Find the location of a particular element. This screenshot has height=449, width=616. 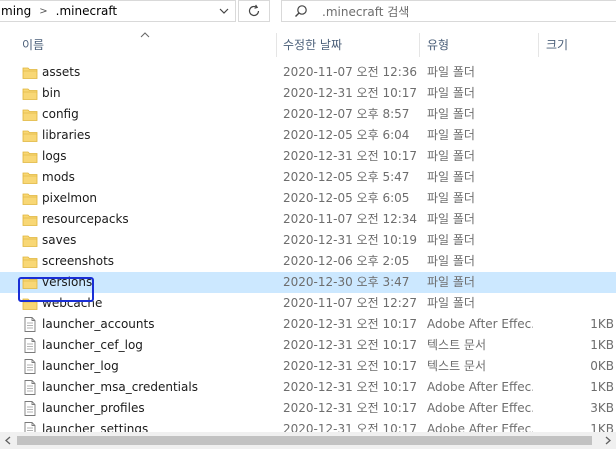

toolbar: ming > .minecraft .minecraft 검색 is located at coordinates (308, 12).